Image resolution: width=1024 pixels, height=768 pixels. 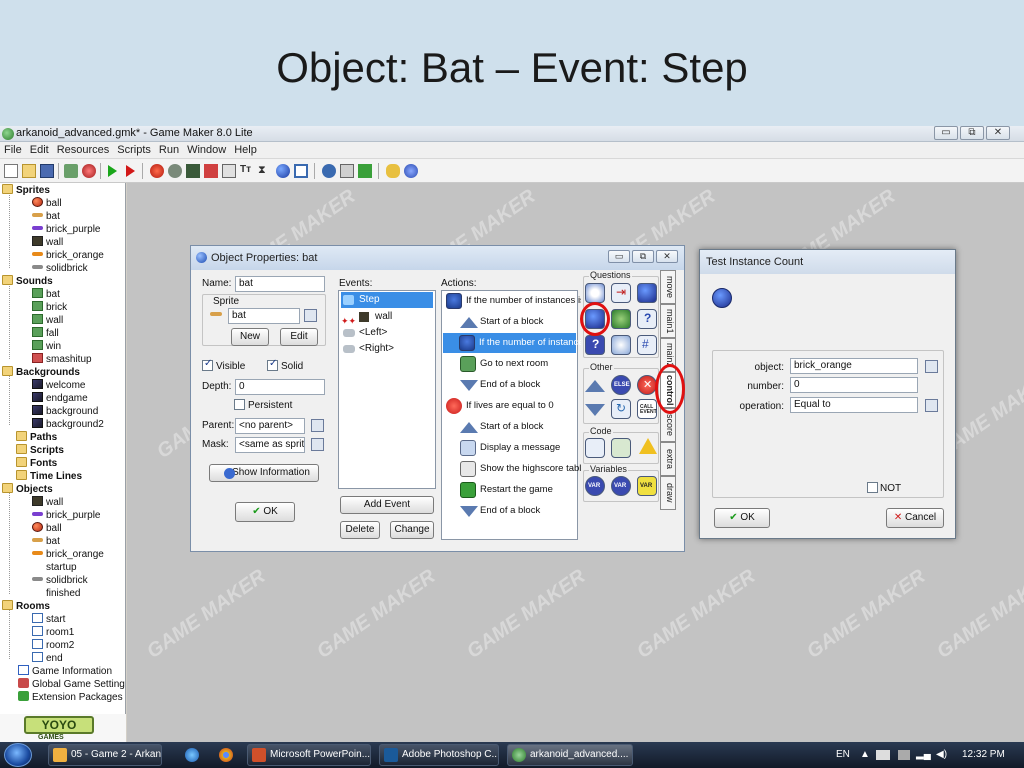 I want to click on create-executable-icon, so click(x=71, y=171).